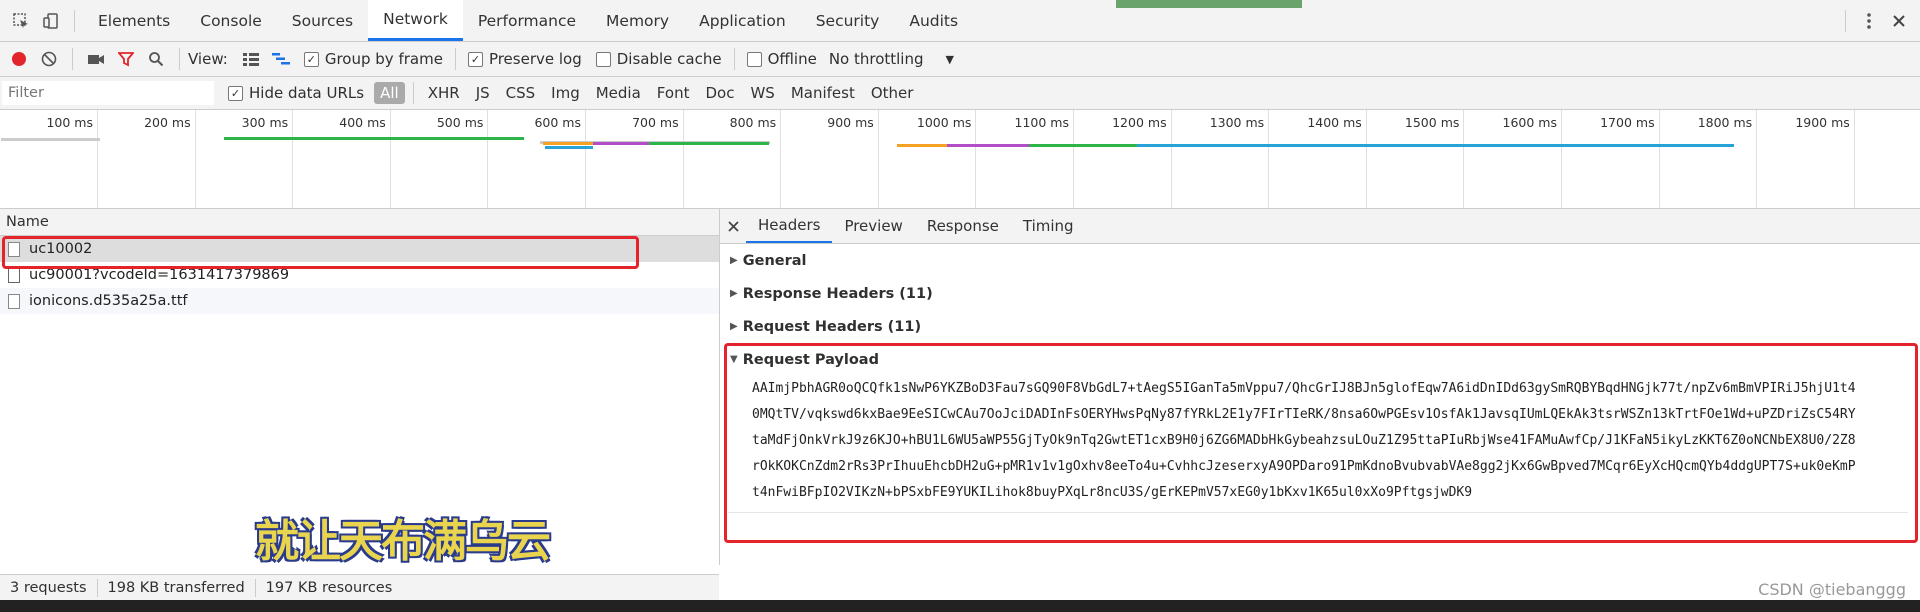  I want to click on overview-tick-label: 400 ms, so click(362, 122).